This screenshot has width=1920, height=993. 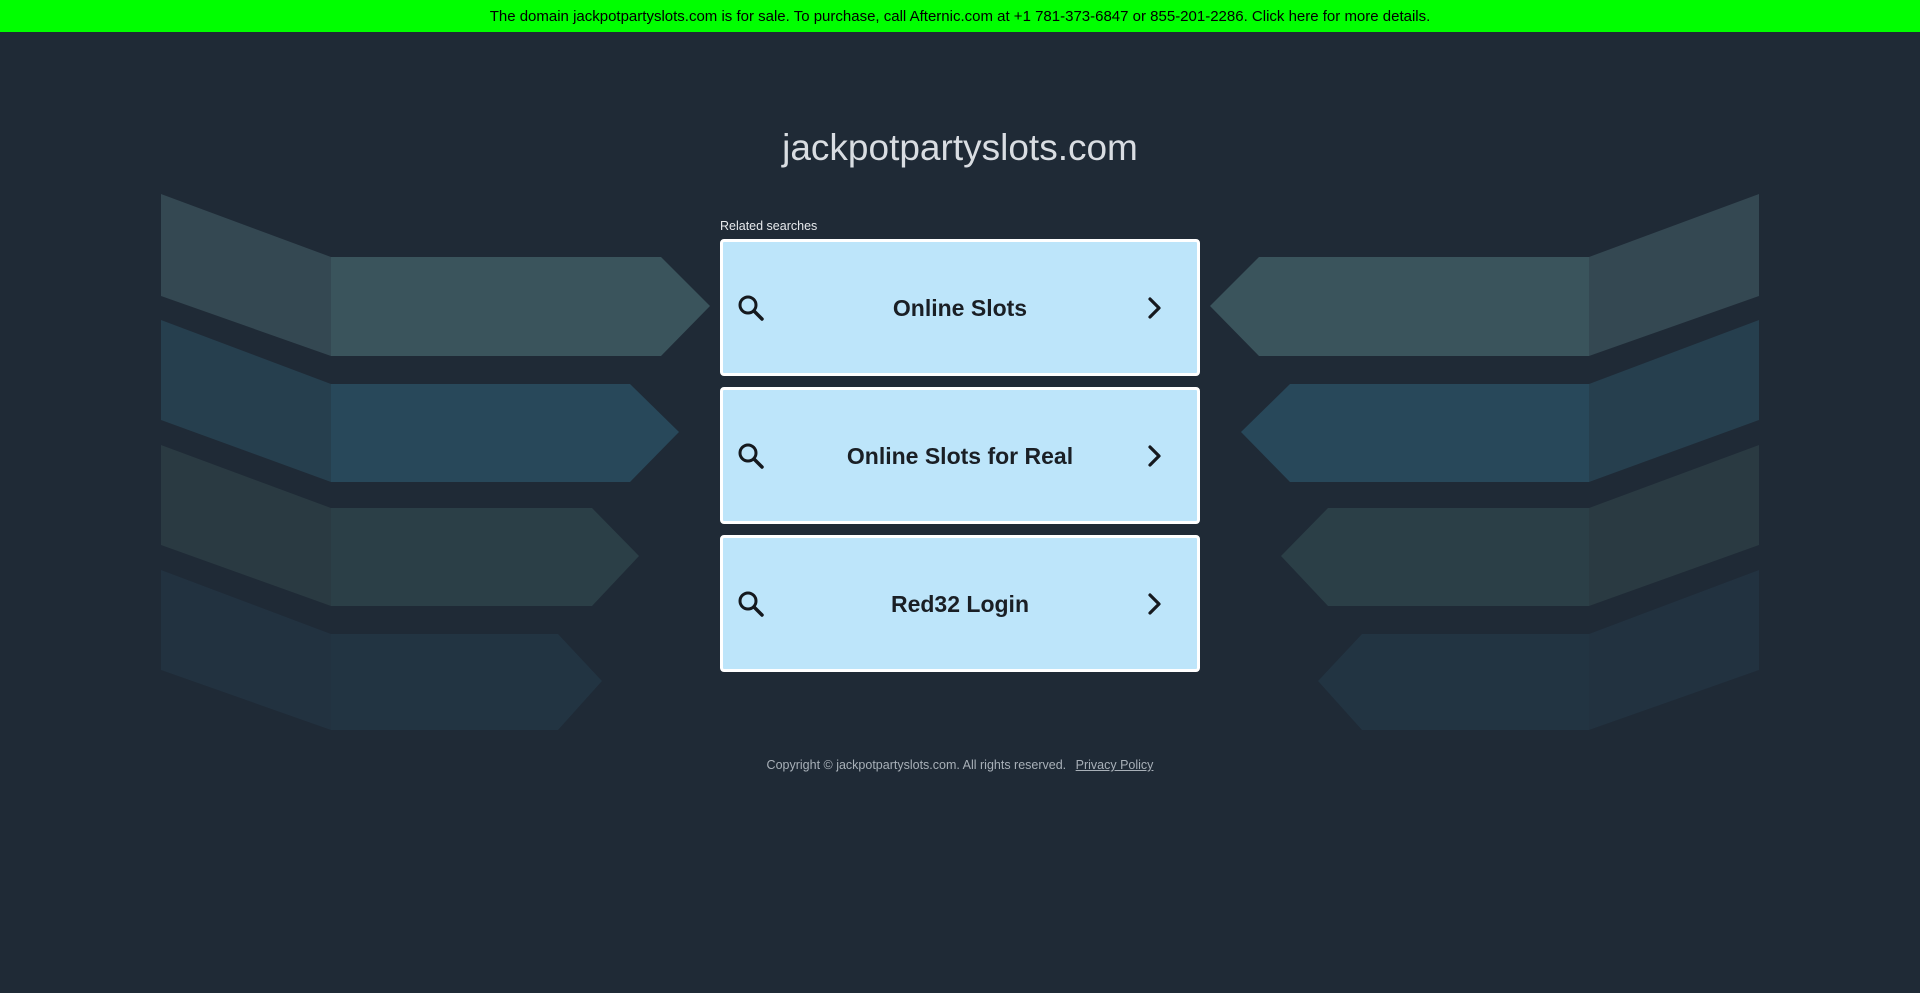 I want to click on related-search-online-slots-for-real: Online Slots for Real, so click(x=960, y=455).